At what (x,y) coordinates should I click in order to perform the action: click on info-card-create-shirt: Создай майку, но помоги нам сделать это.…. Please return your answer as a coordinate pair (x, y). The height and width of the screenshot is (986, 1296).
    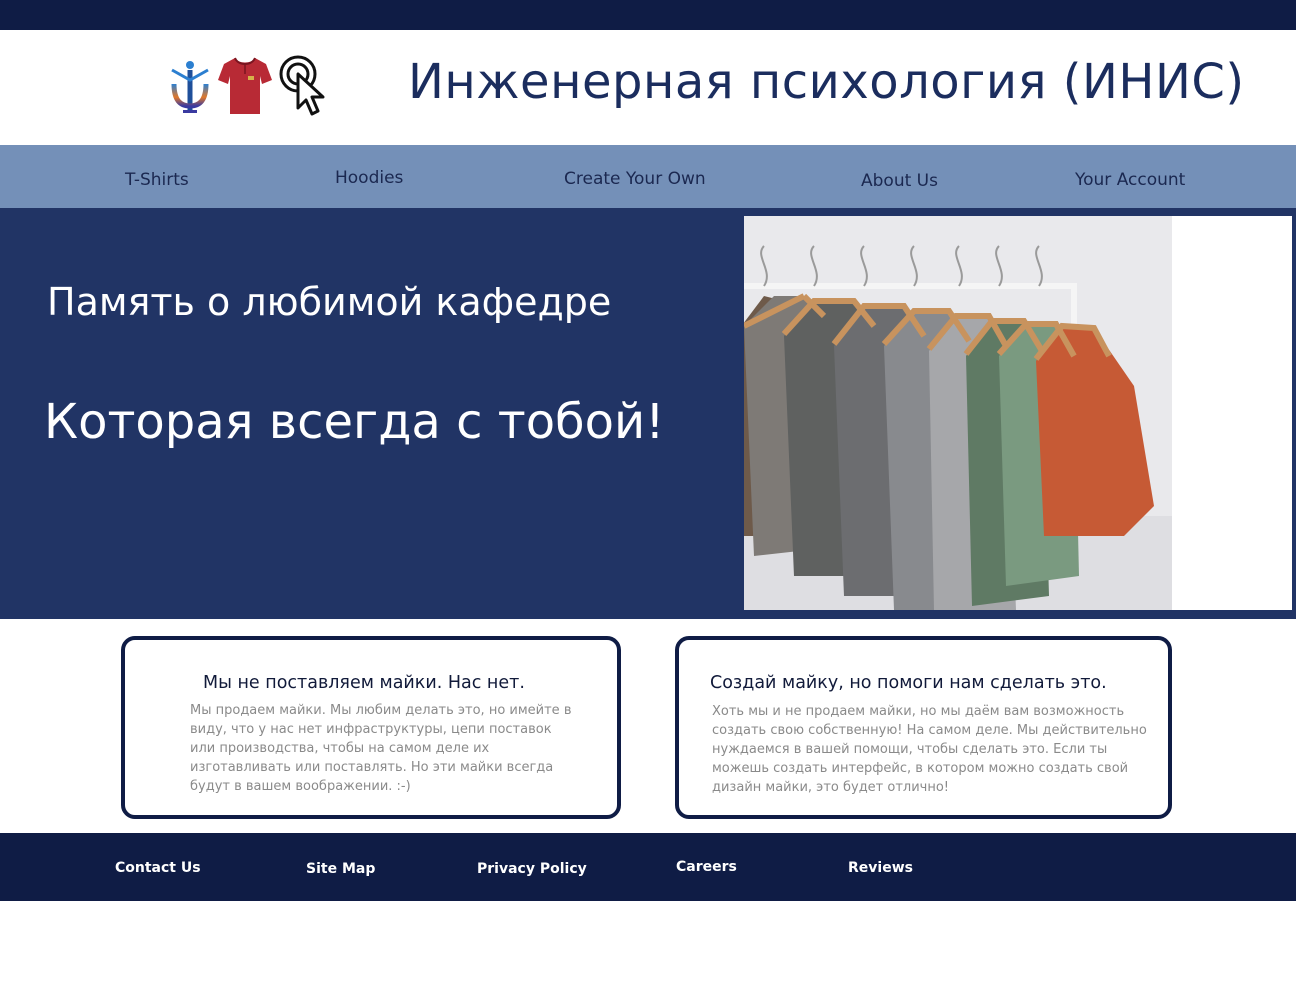
    Looking at the image, I should click on (923, 727).